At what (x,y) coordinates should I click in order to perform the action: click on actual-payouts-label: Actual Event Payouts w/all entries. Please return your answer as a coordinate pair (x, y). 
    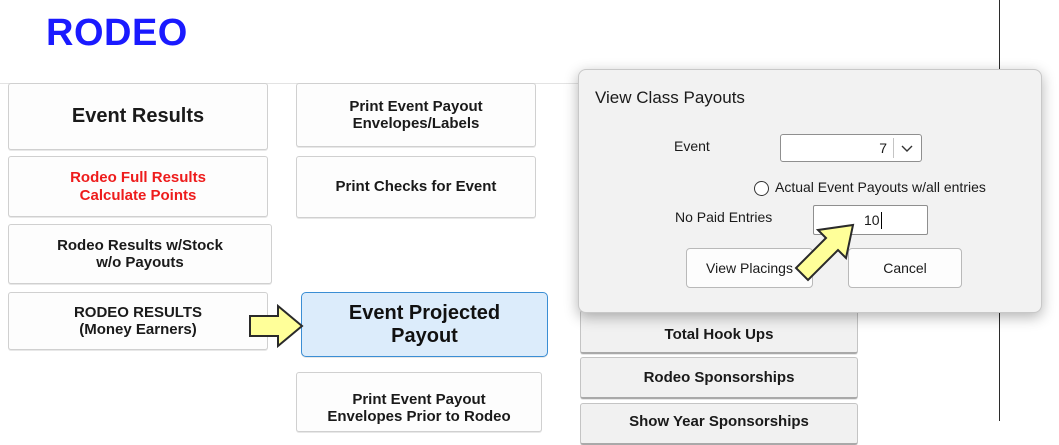
    Looking at the image, I should click on (880, 187).